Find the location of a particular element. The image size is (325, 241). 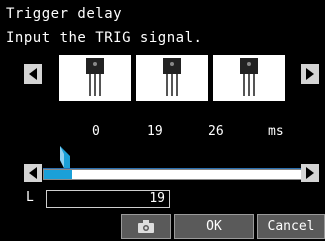

frame-time-label: 0 is located at coordinates (96, 131).